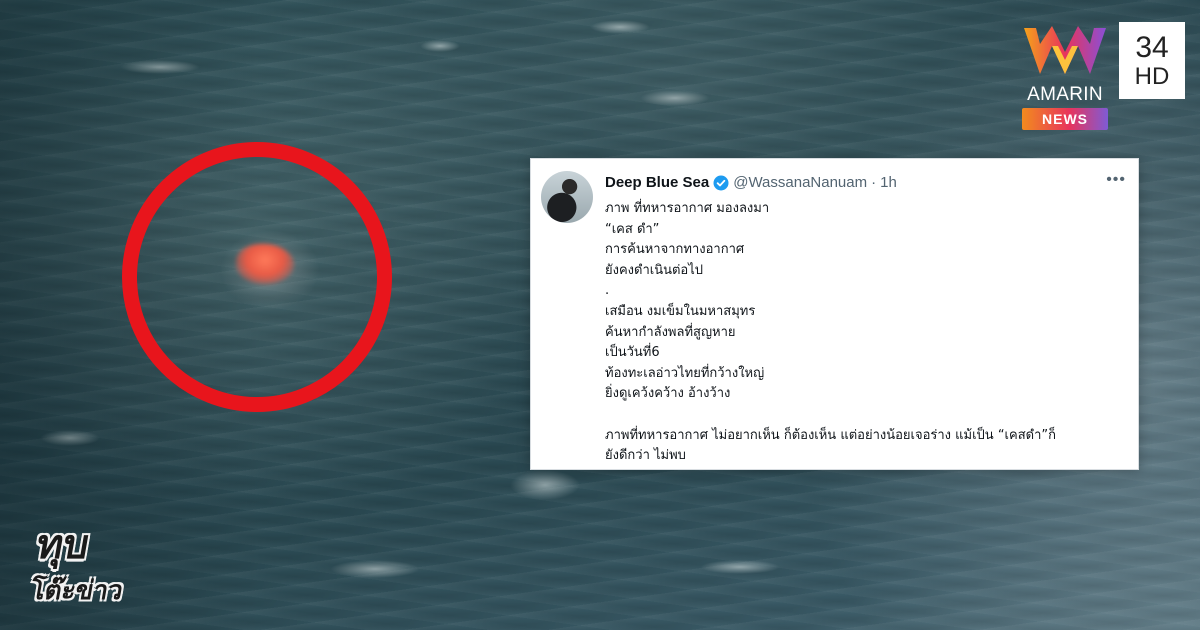  Describe the element at coordinates (670, 332) in the screenshot. I see `tweet-line: ค้นหากำลังพลที่สูญหาย` at that location.